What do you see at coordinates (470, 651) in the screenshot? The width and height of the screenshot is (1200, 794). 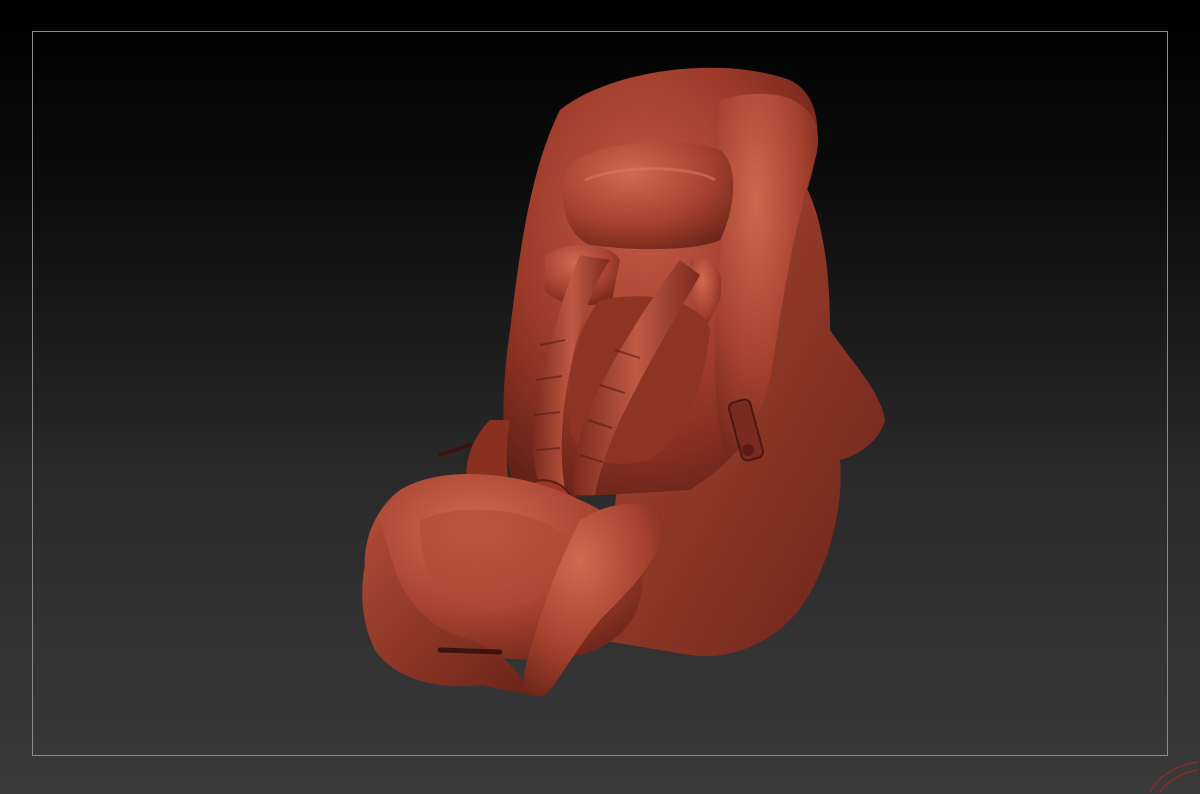 I see `base-slot` at bounding box center [470, 651].